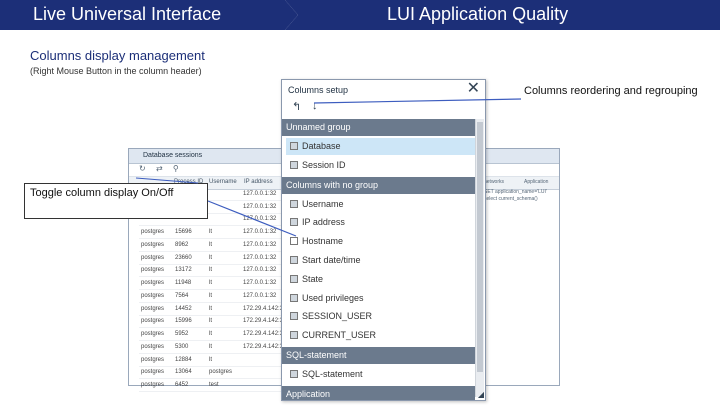 The width and height of the screenshot is (720, 405). Describe the element at coordinates (167, 180) in the screenshot. I see `header-pointer-line` at that location.